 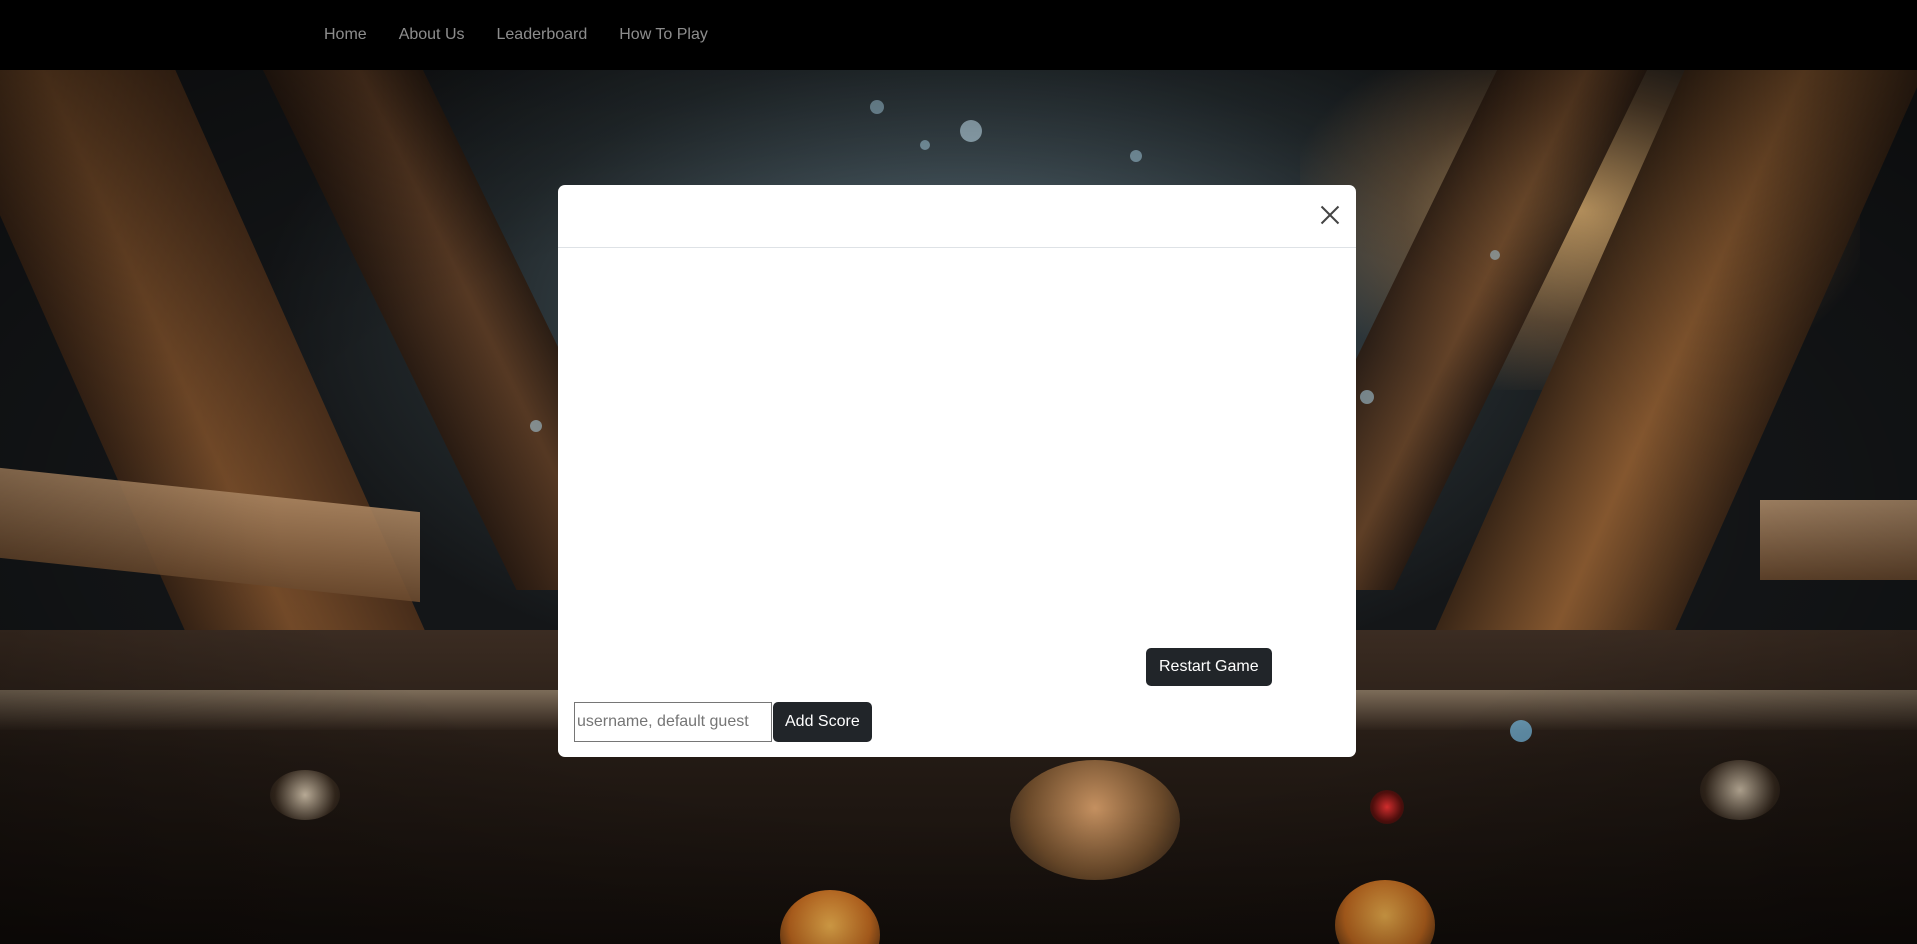 I want to click on add-score-form: Add Score, so click(x=723, y=722).